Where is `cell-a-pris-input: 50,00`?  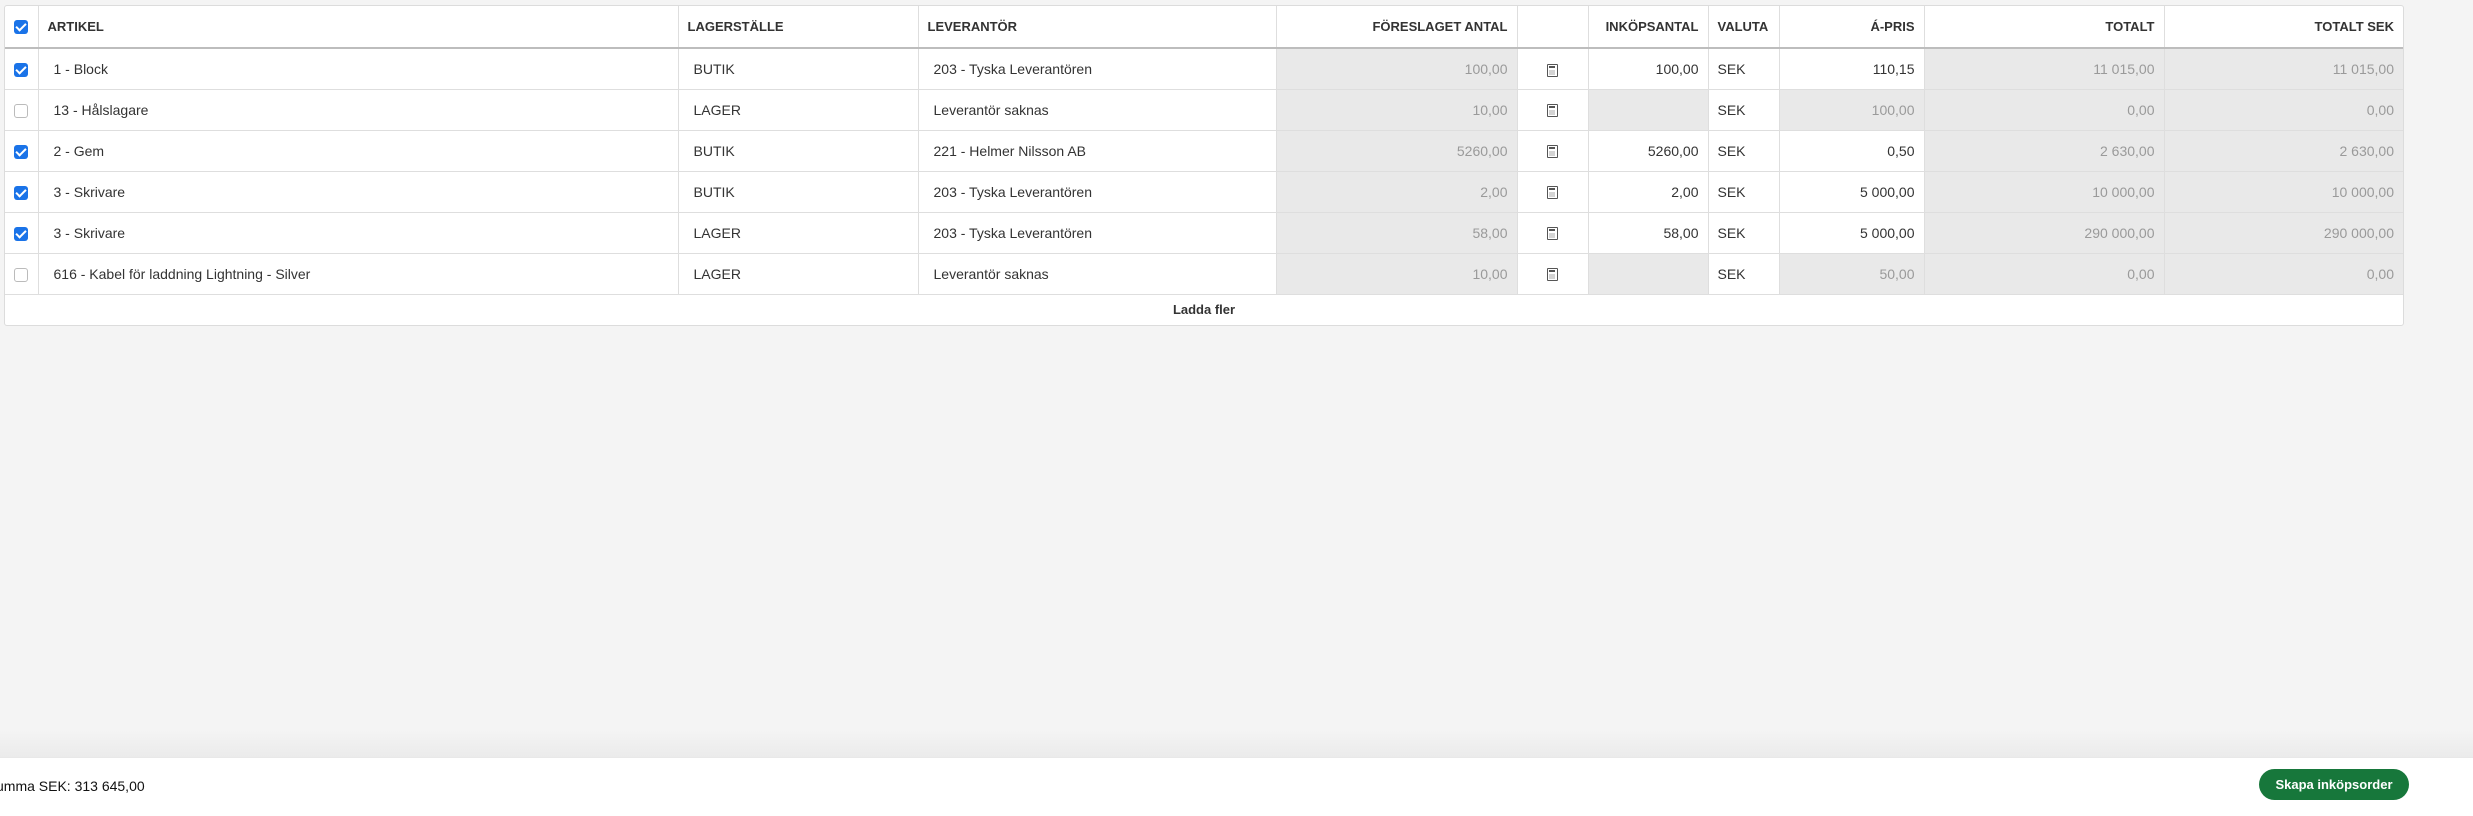
cell-a-pris-input: 50,00 is located at coordinates (1852, 274).